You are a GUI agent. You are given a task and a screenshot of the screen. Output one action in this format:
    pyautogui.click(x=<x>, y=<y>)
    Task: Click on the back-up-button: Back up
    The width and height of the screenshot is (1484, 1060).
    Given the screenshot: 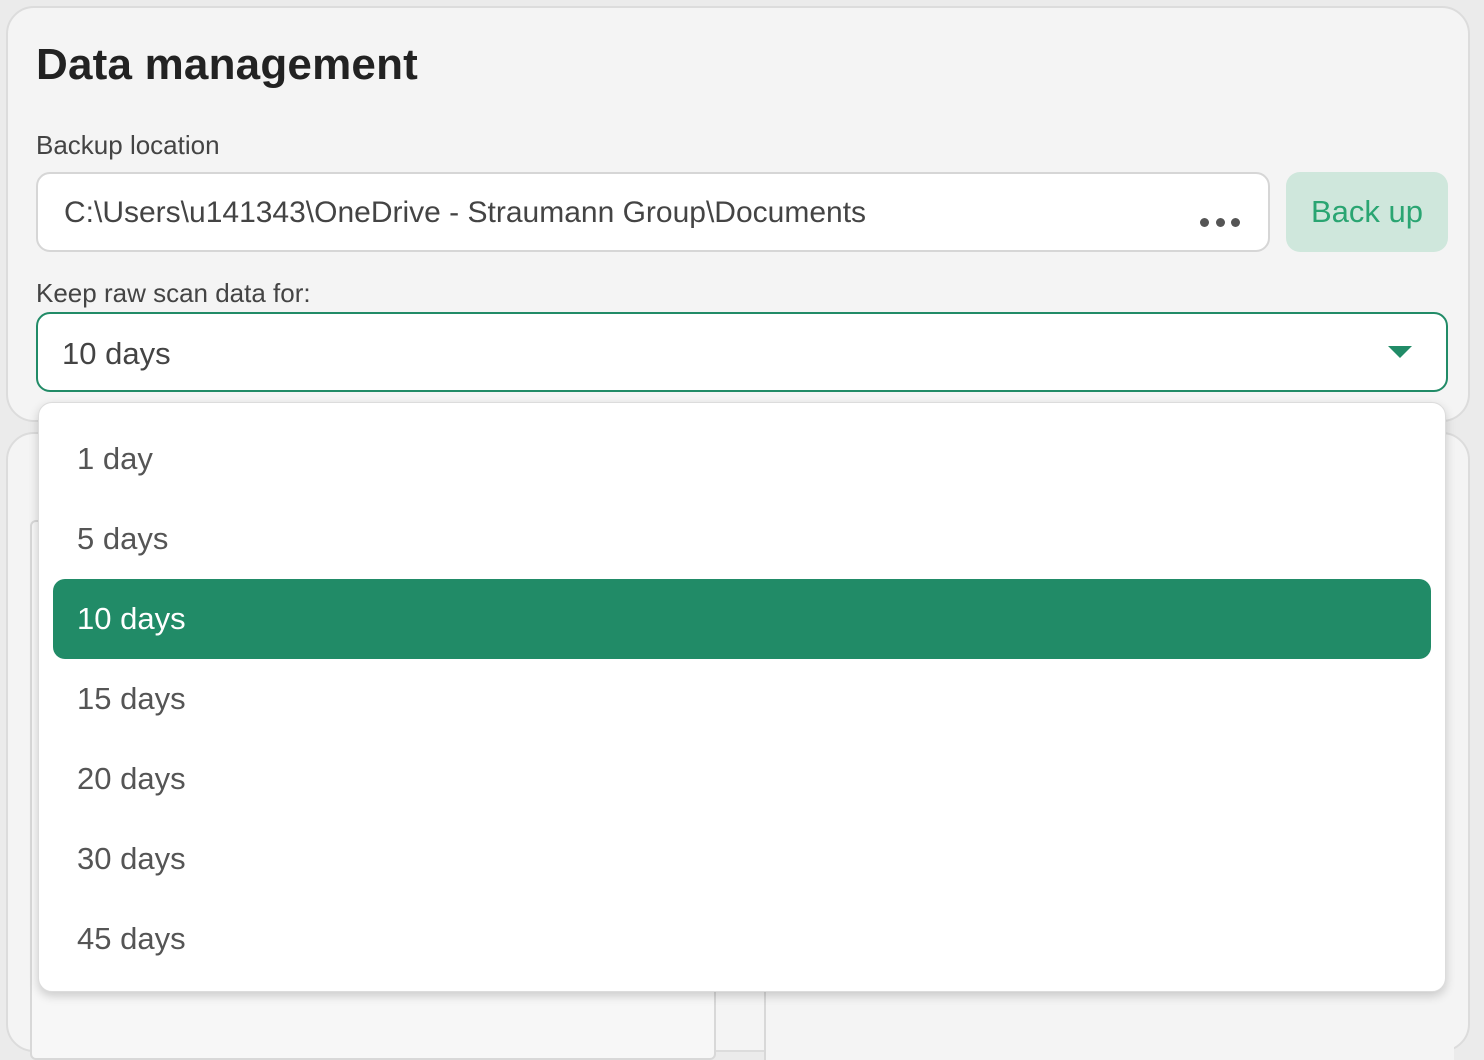 What is the action you would take?
    pyautogui.click(x=1367, y=212)
    